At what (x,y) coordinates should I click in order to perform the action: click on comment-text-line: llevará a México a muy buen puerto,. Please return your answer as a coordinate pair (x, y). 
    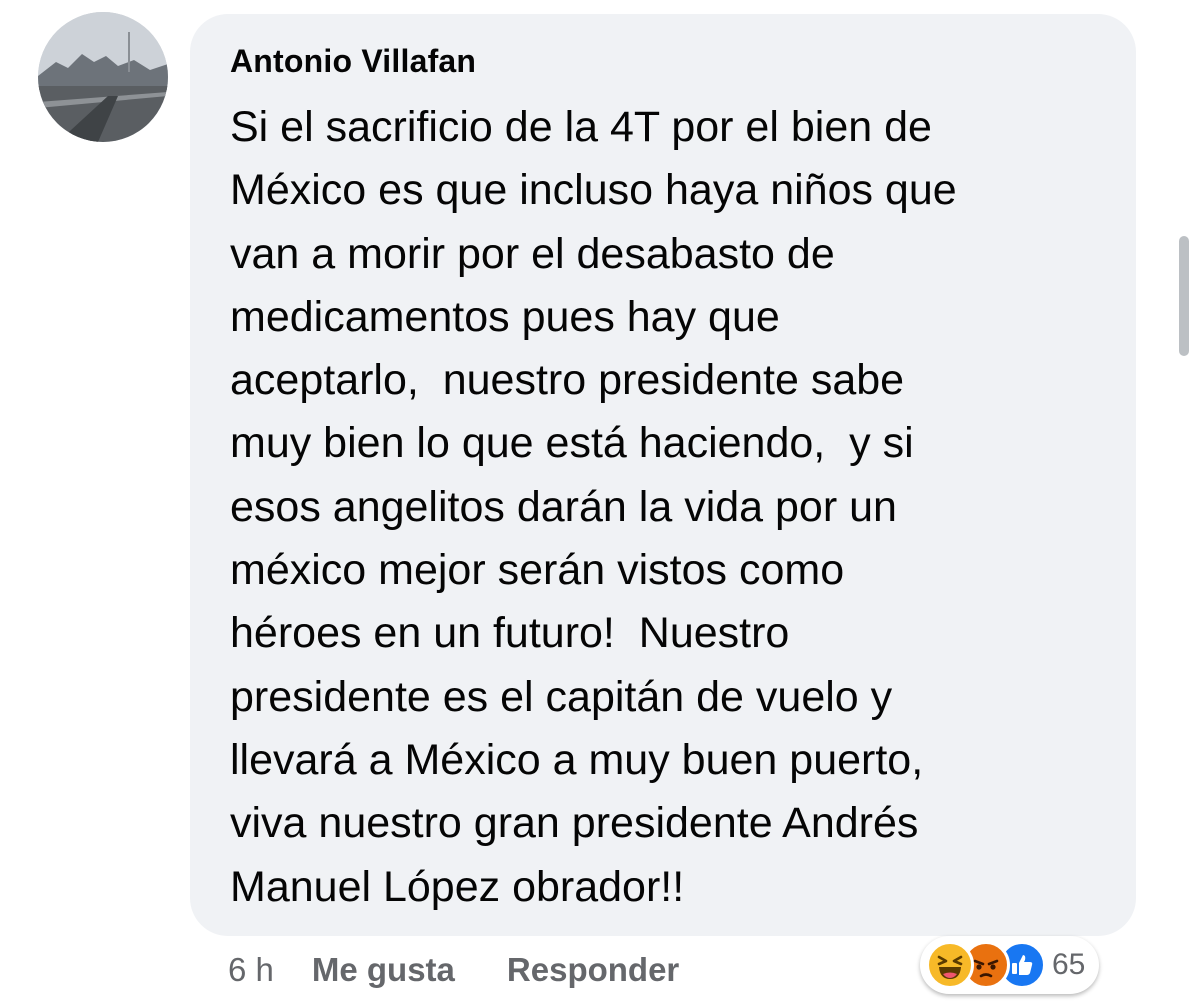
    Looking at the image, I should click on (577, 759).